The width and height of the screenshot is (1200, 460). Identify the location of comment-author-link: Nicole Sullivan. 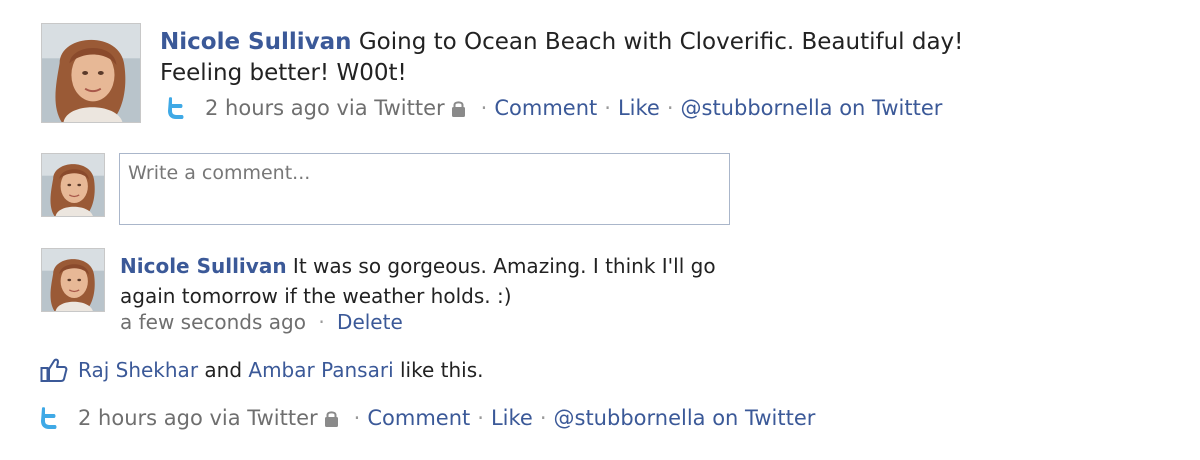
(203, 266).